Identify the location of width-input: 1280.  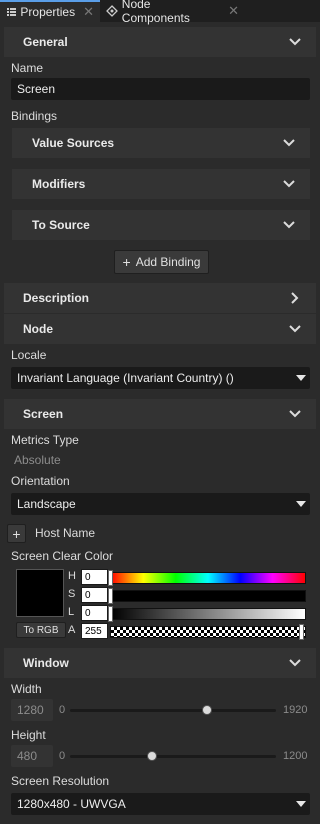
(32, 710).